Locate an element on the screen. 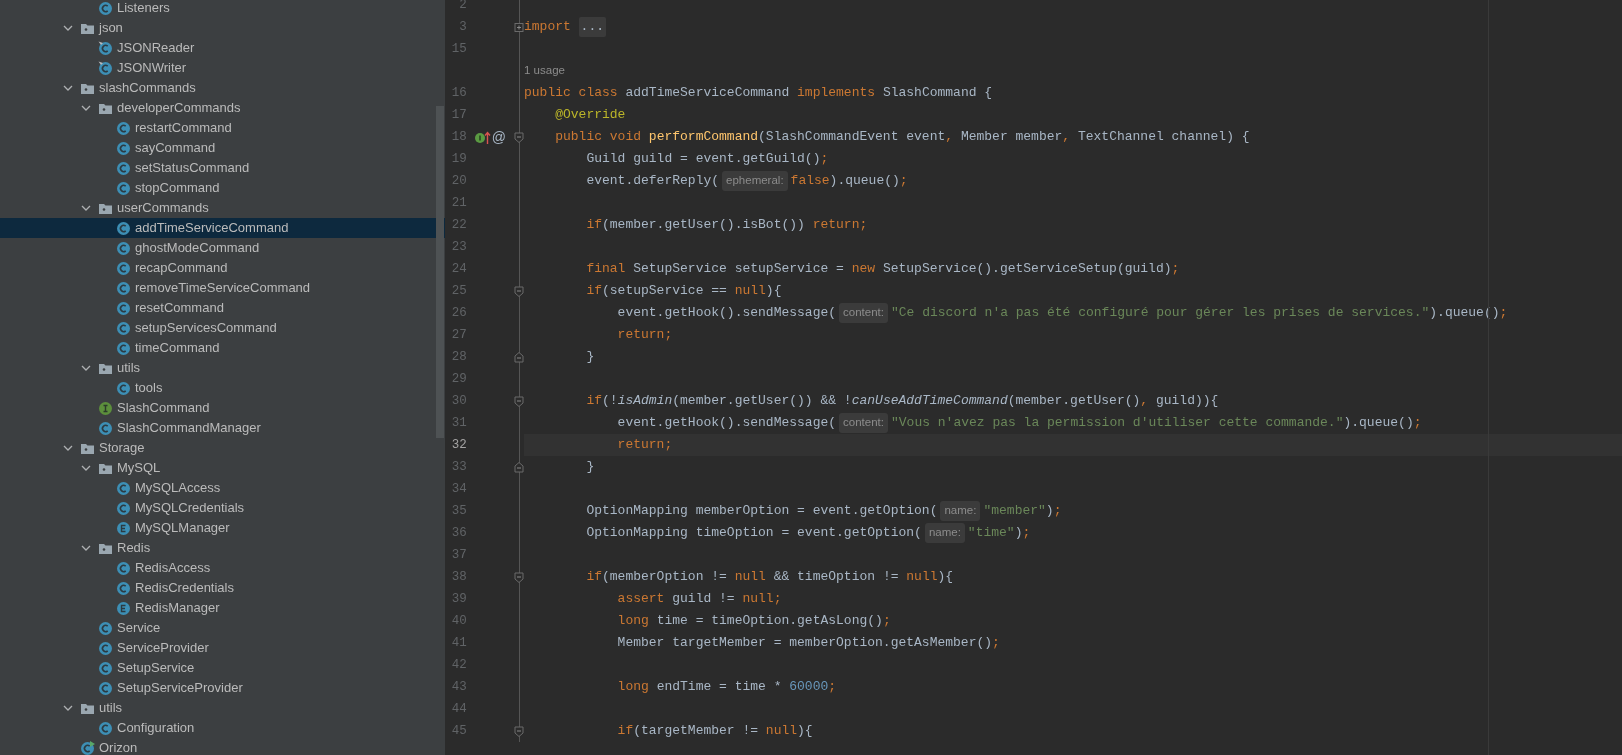 The width and height of the screenshot is (1622, 755). folder-tree-item: MySQL is located at coordinates (222, 468).